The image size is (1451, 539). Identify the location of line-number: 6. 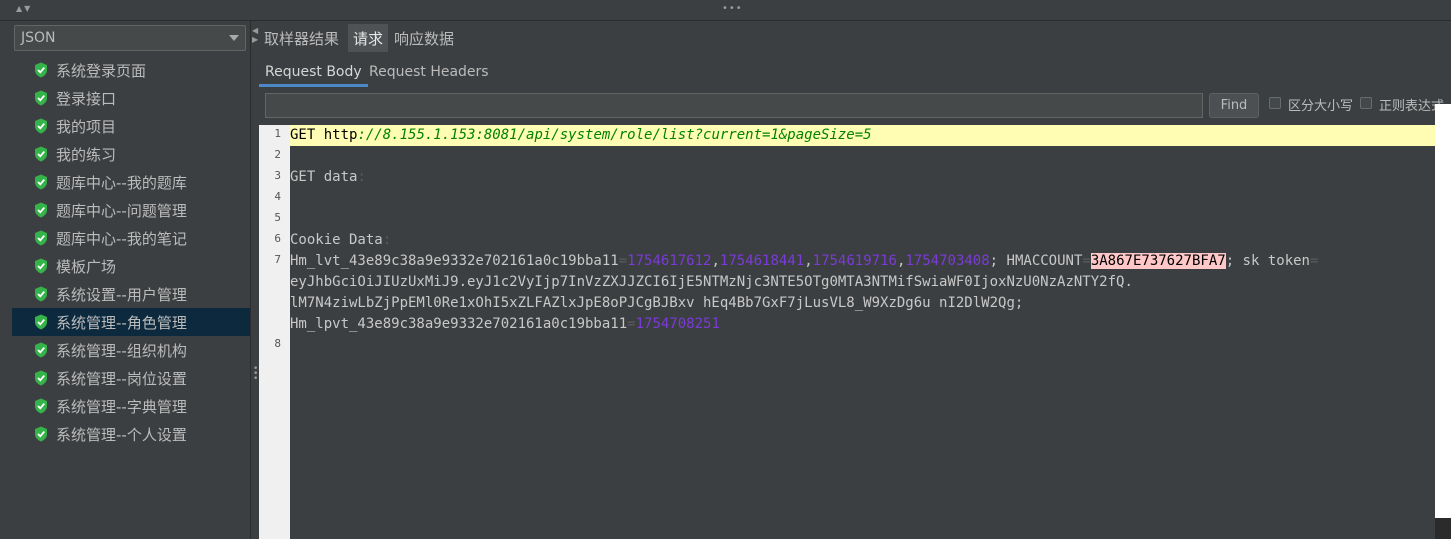
(277, 238).